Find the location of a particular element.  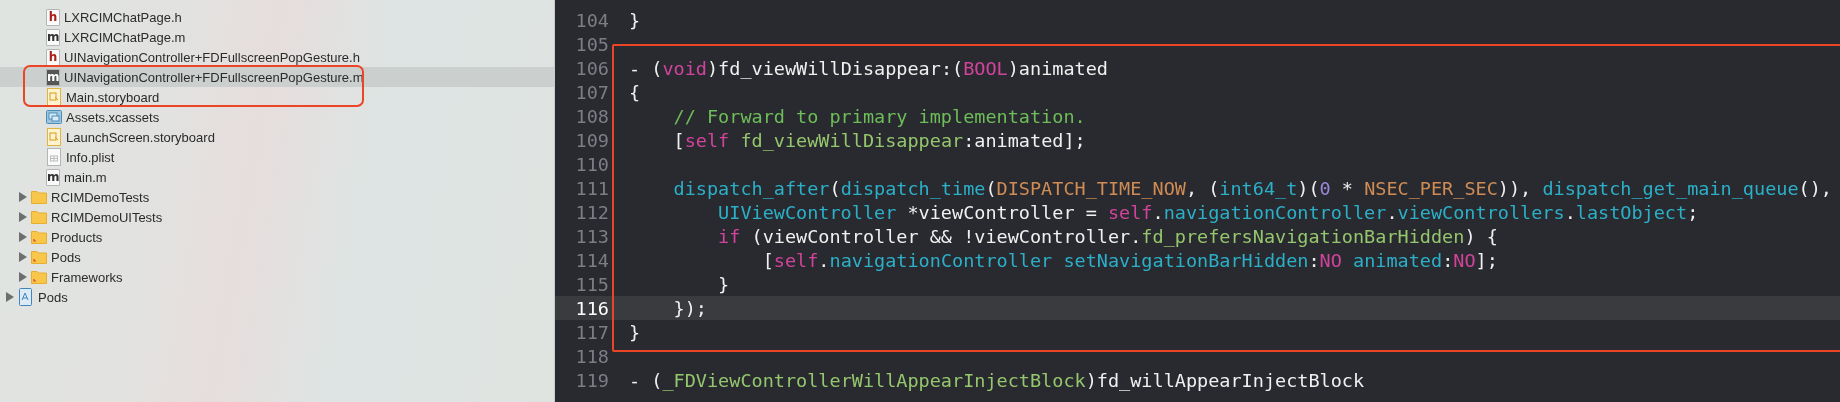

line-number: 104 is located at coordinates (591, 20).